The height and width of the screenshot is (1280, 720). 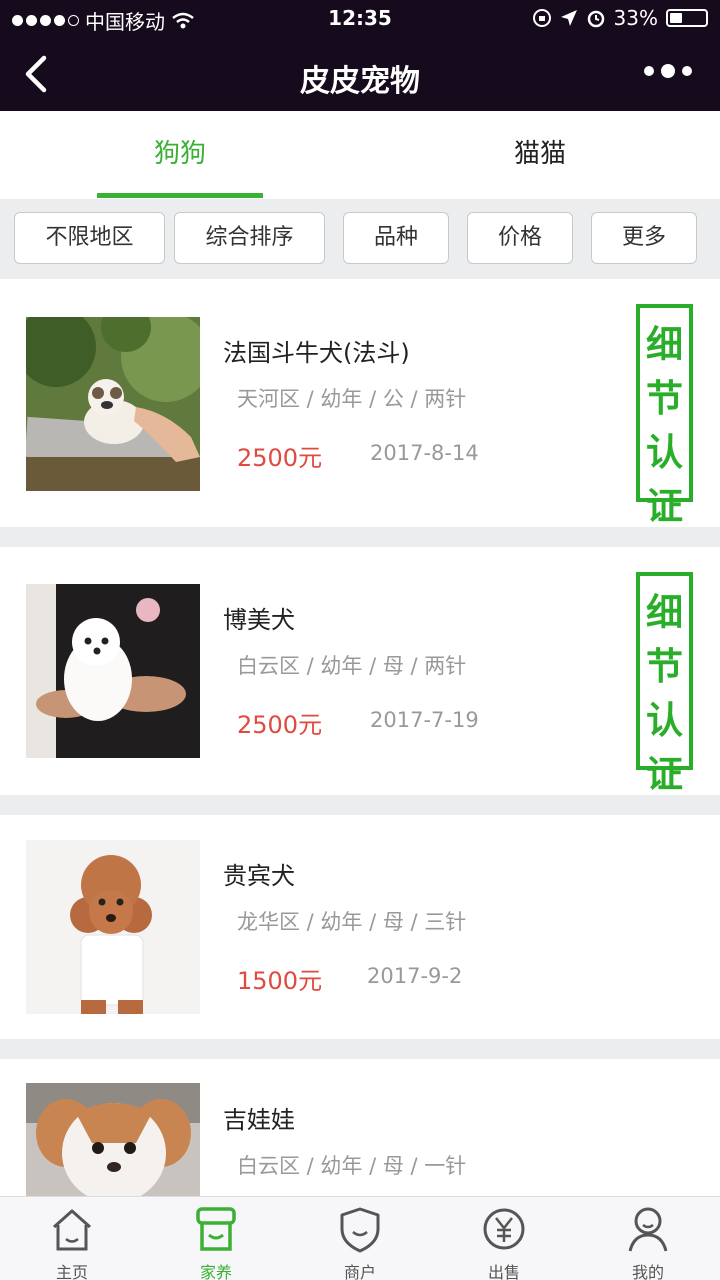 I want to click on listing-card: 吉娃娃 白云区 / 幼年 / 母 / 一针, so click(x=360, y=1127).